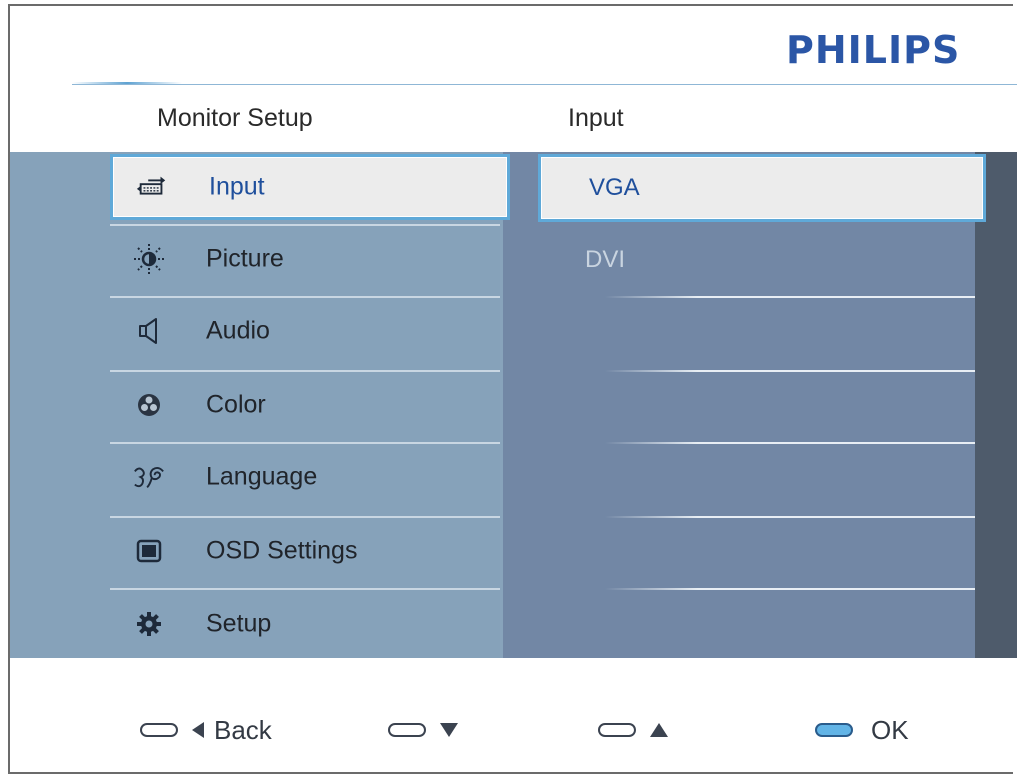 This screenshot has height=780, width=1017. I want to click on menu-item-color: Color, so click(305, 404).